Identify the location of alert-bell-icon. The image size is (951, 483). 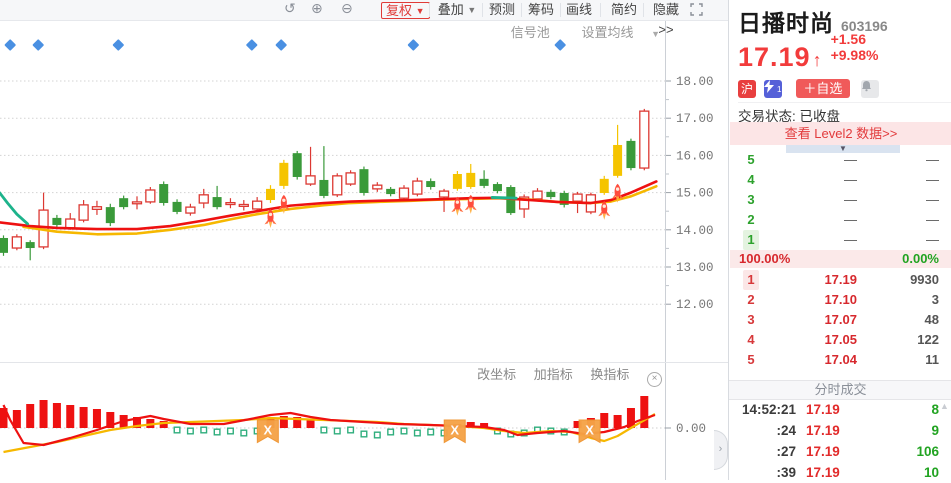
(870, 88).